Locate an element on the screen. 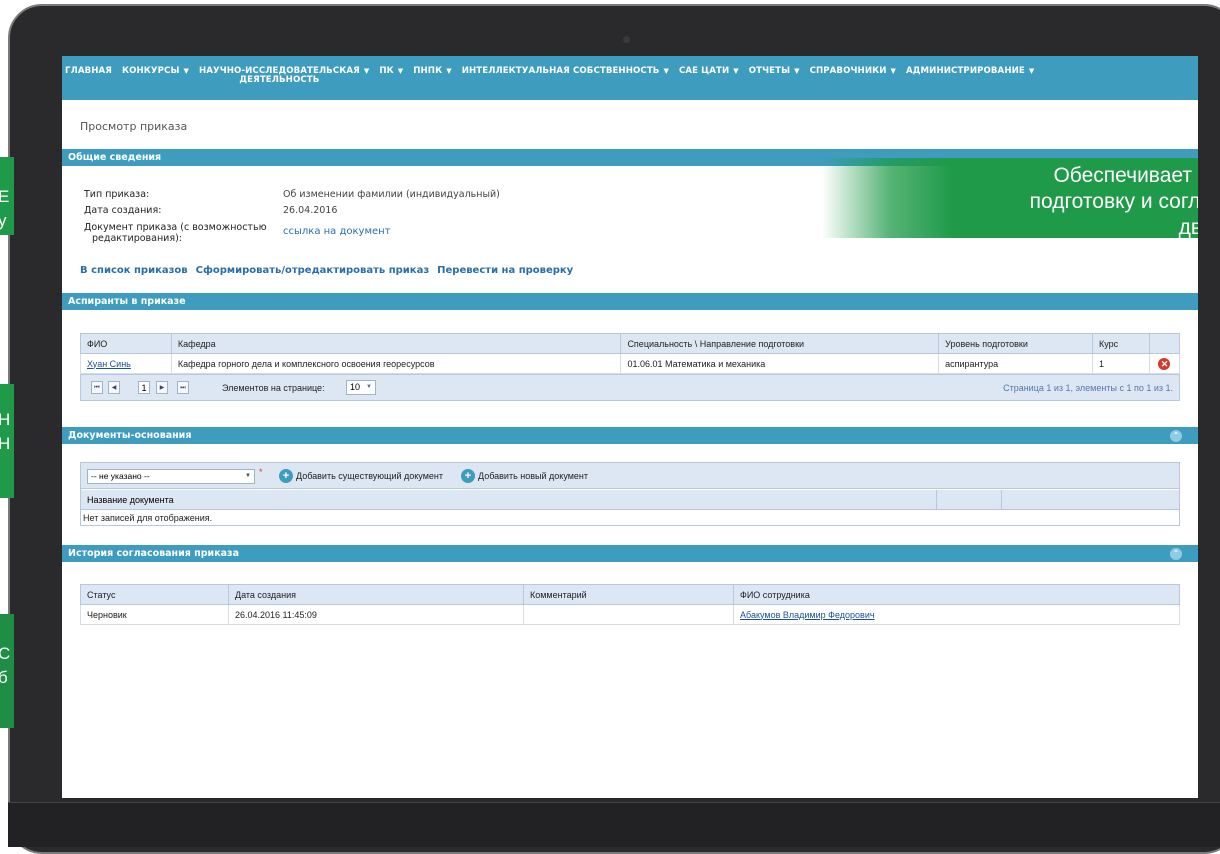  page-title: Просмотр приказа is located at coordinates (134, 126).